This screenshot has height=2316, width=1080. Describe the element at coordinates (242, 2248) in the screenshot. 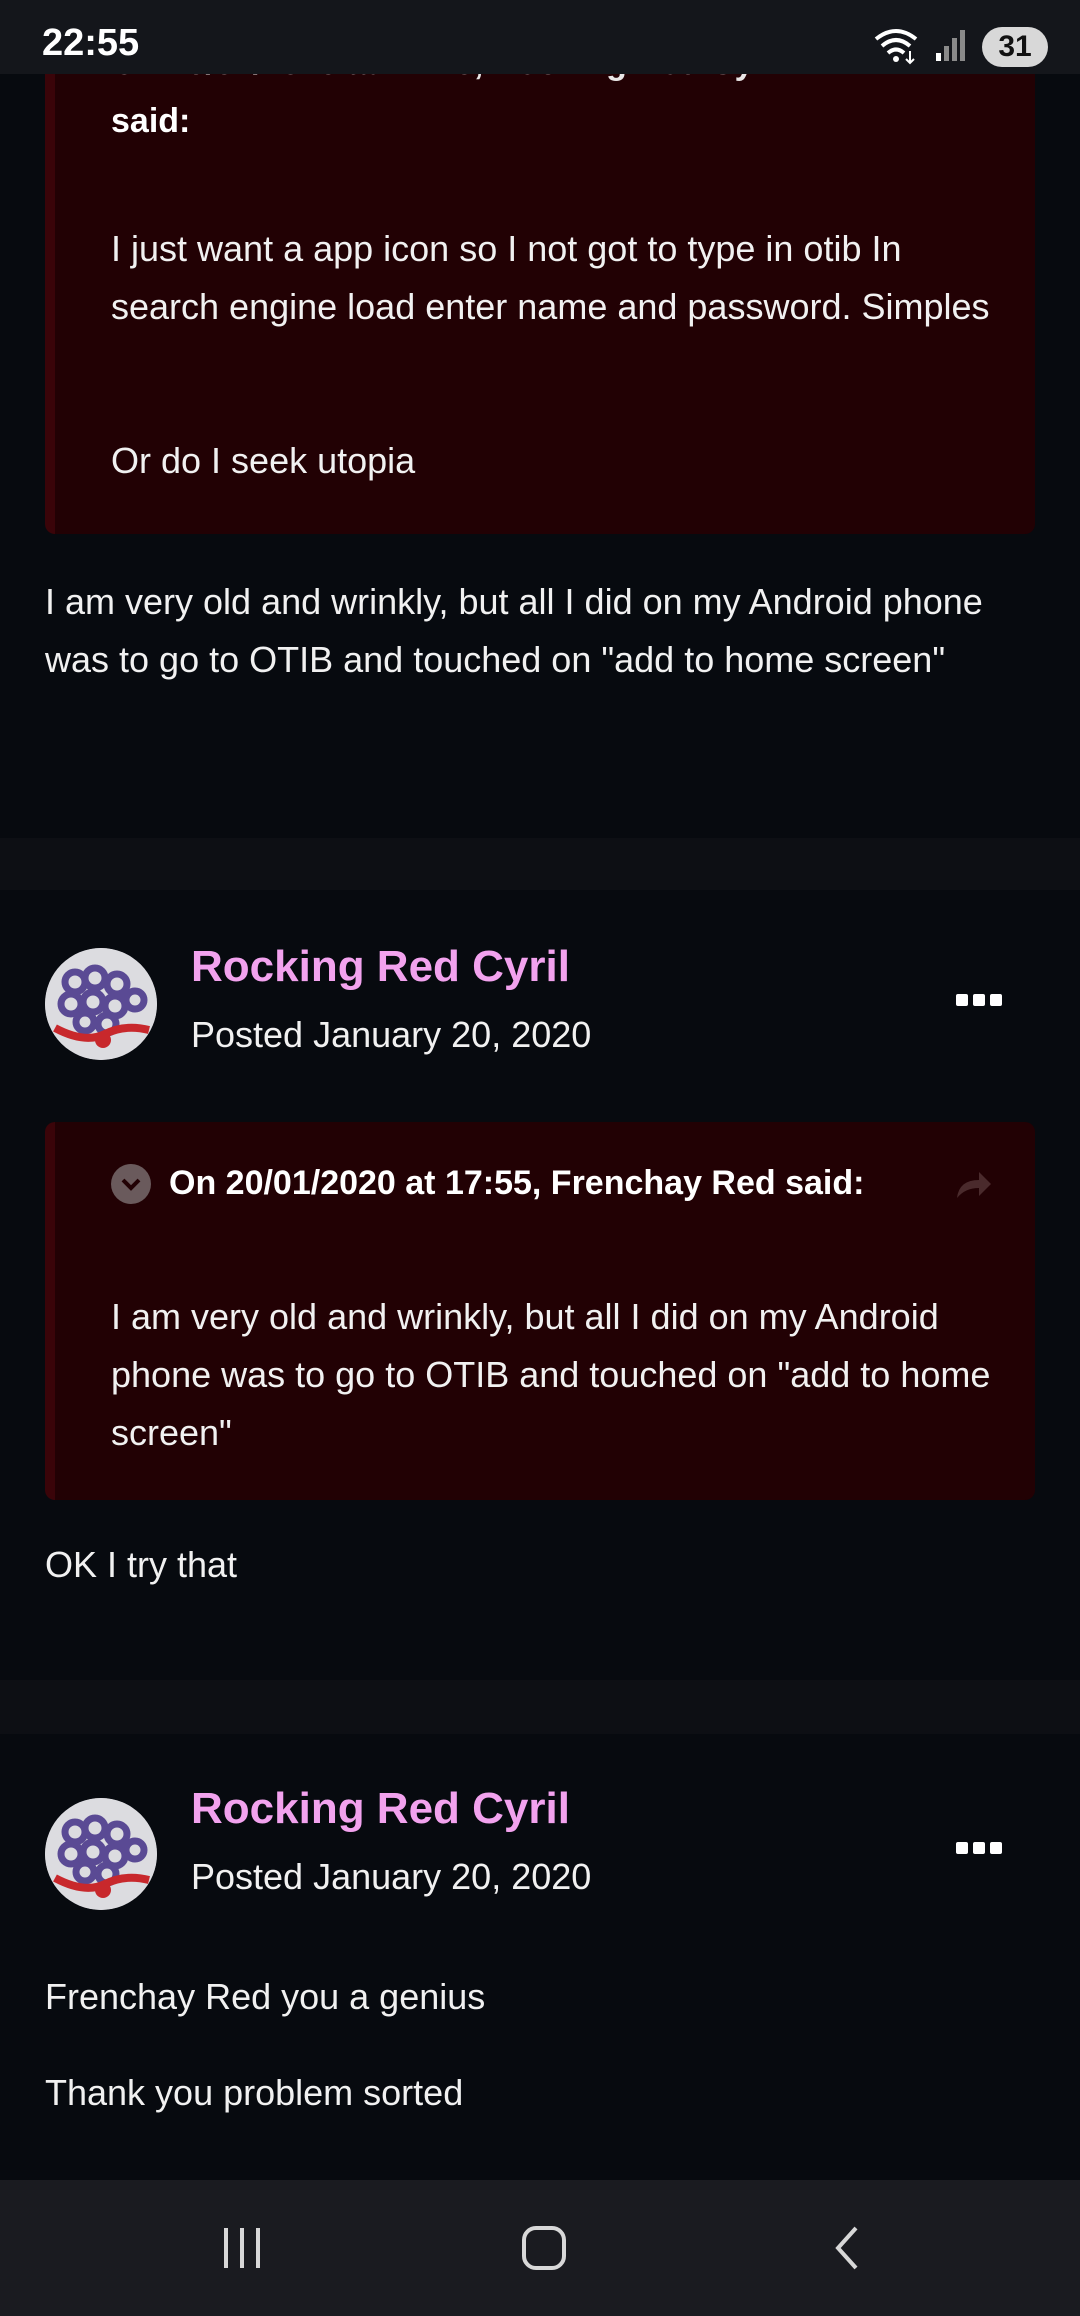

I see `recent-apps-icon` at that location.